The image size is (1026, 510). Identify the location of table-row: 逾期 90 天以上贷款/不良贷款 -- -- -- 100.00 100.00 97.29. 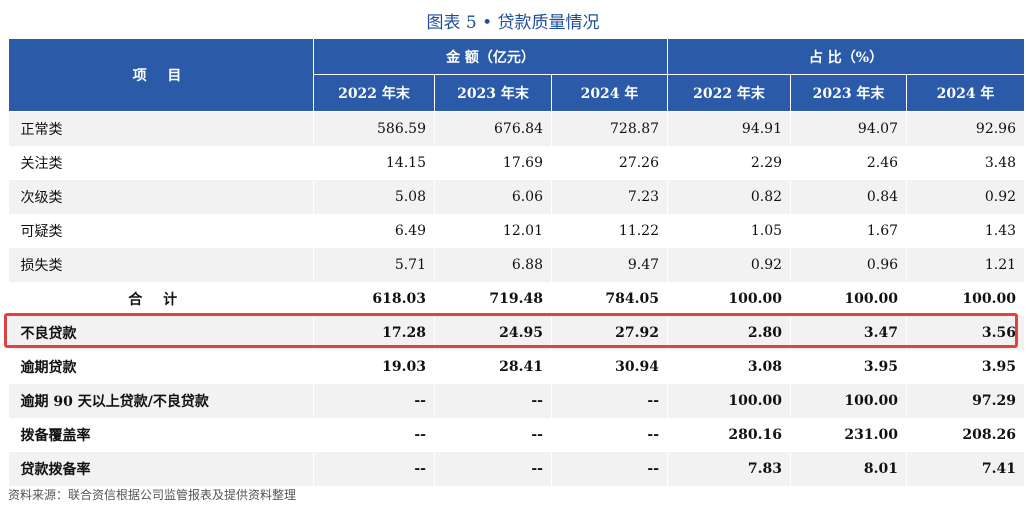
(517, 401).